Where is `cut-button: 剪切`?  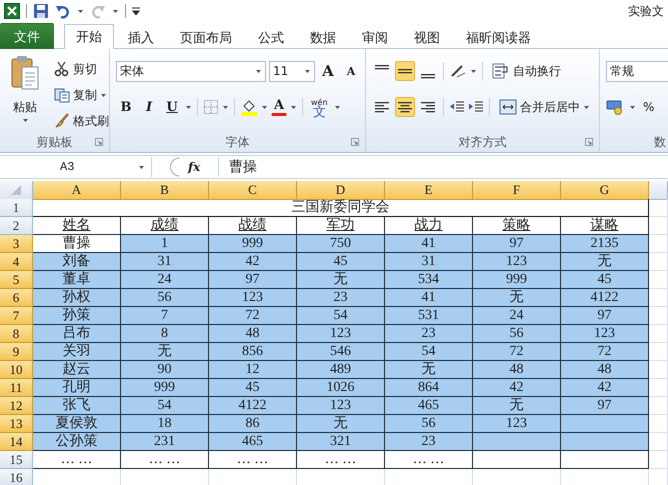
cut-button: 剪切 is located at coordinates (81, 69).